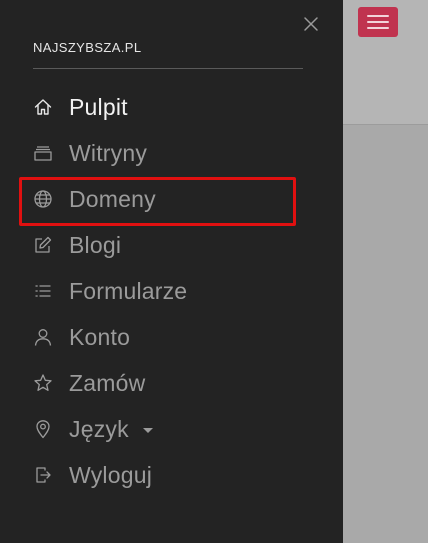 The height and width of the screenshot is (543, 428). I want to click on menu-item-label: Blogi, so click(95, 244).